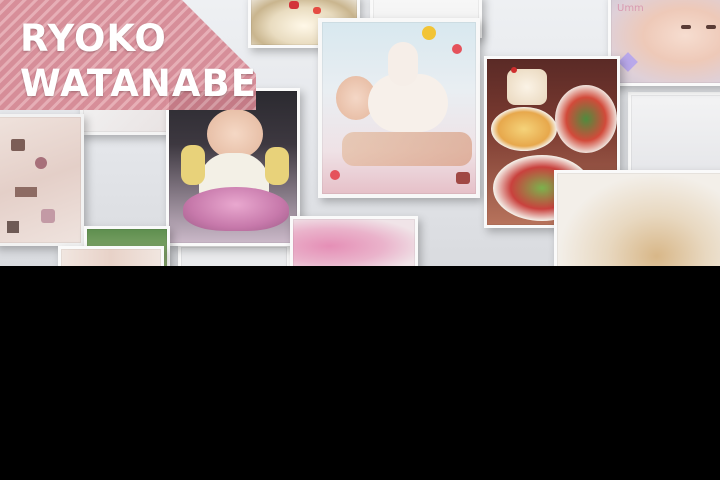  I want to click on photo-baby-face-top-right: Umm, so click(664, 43).